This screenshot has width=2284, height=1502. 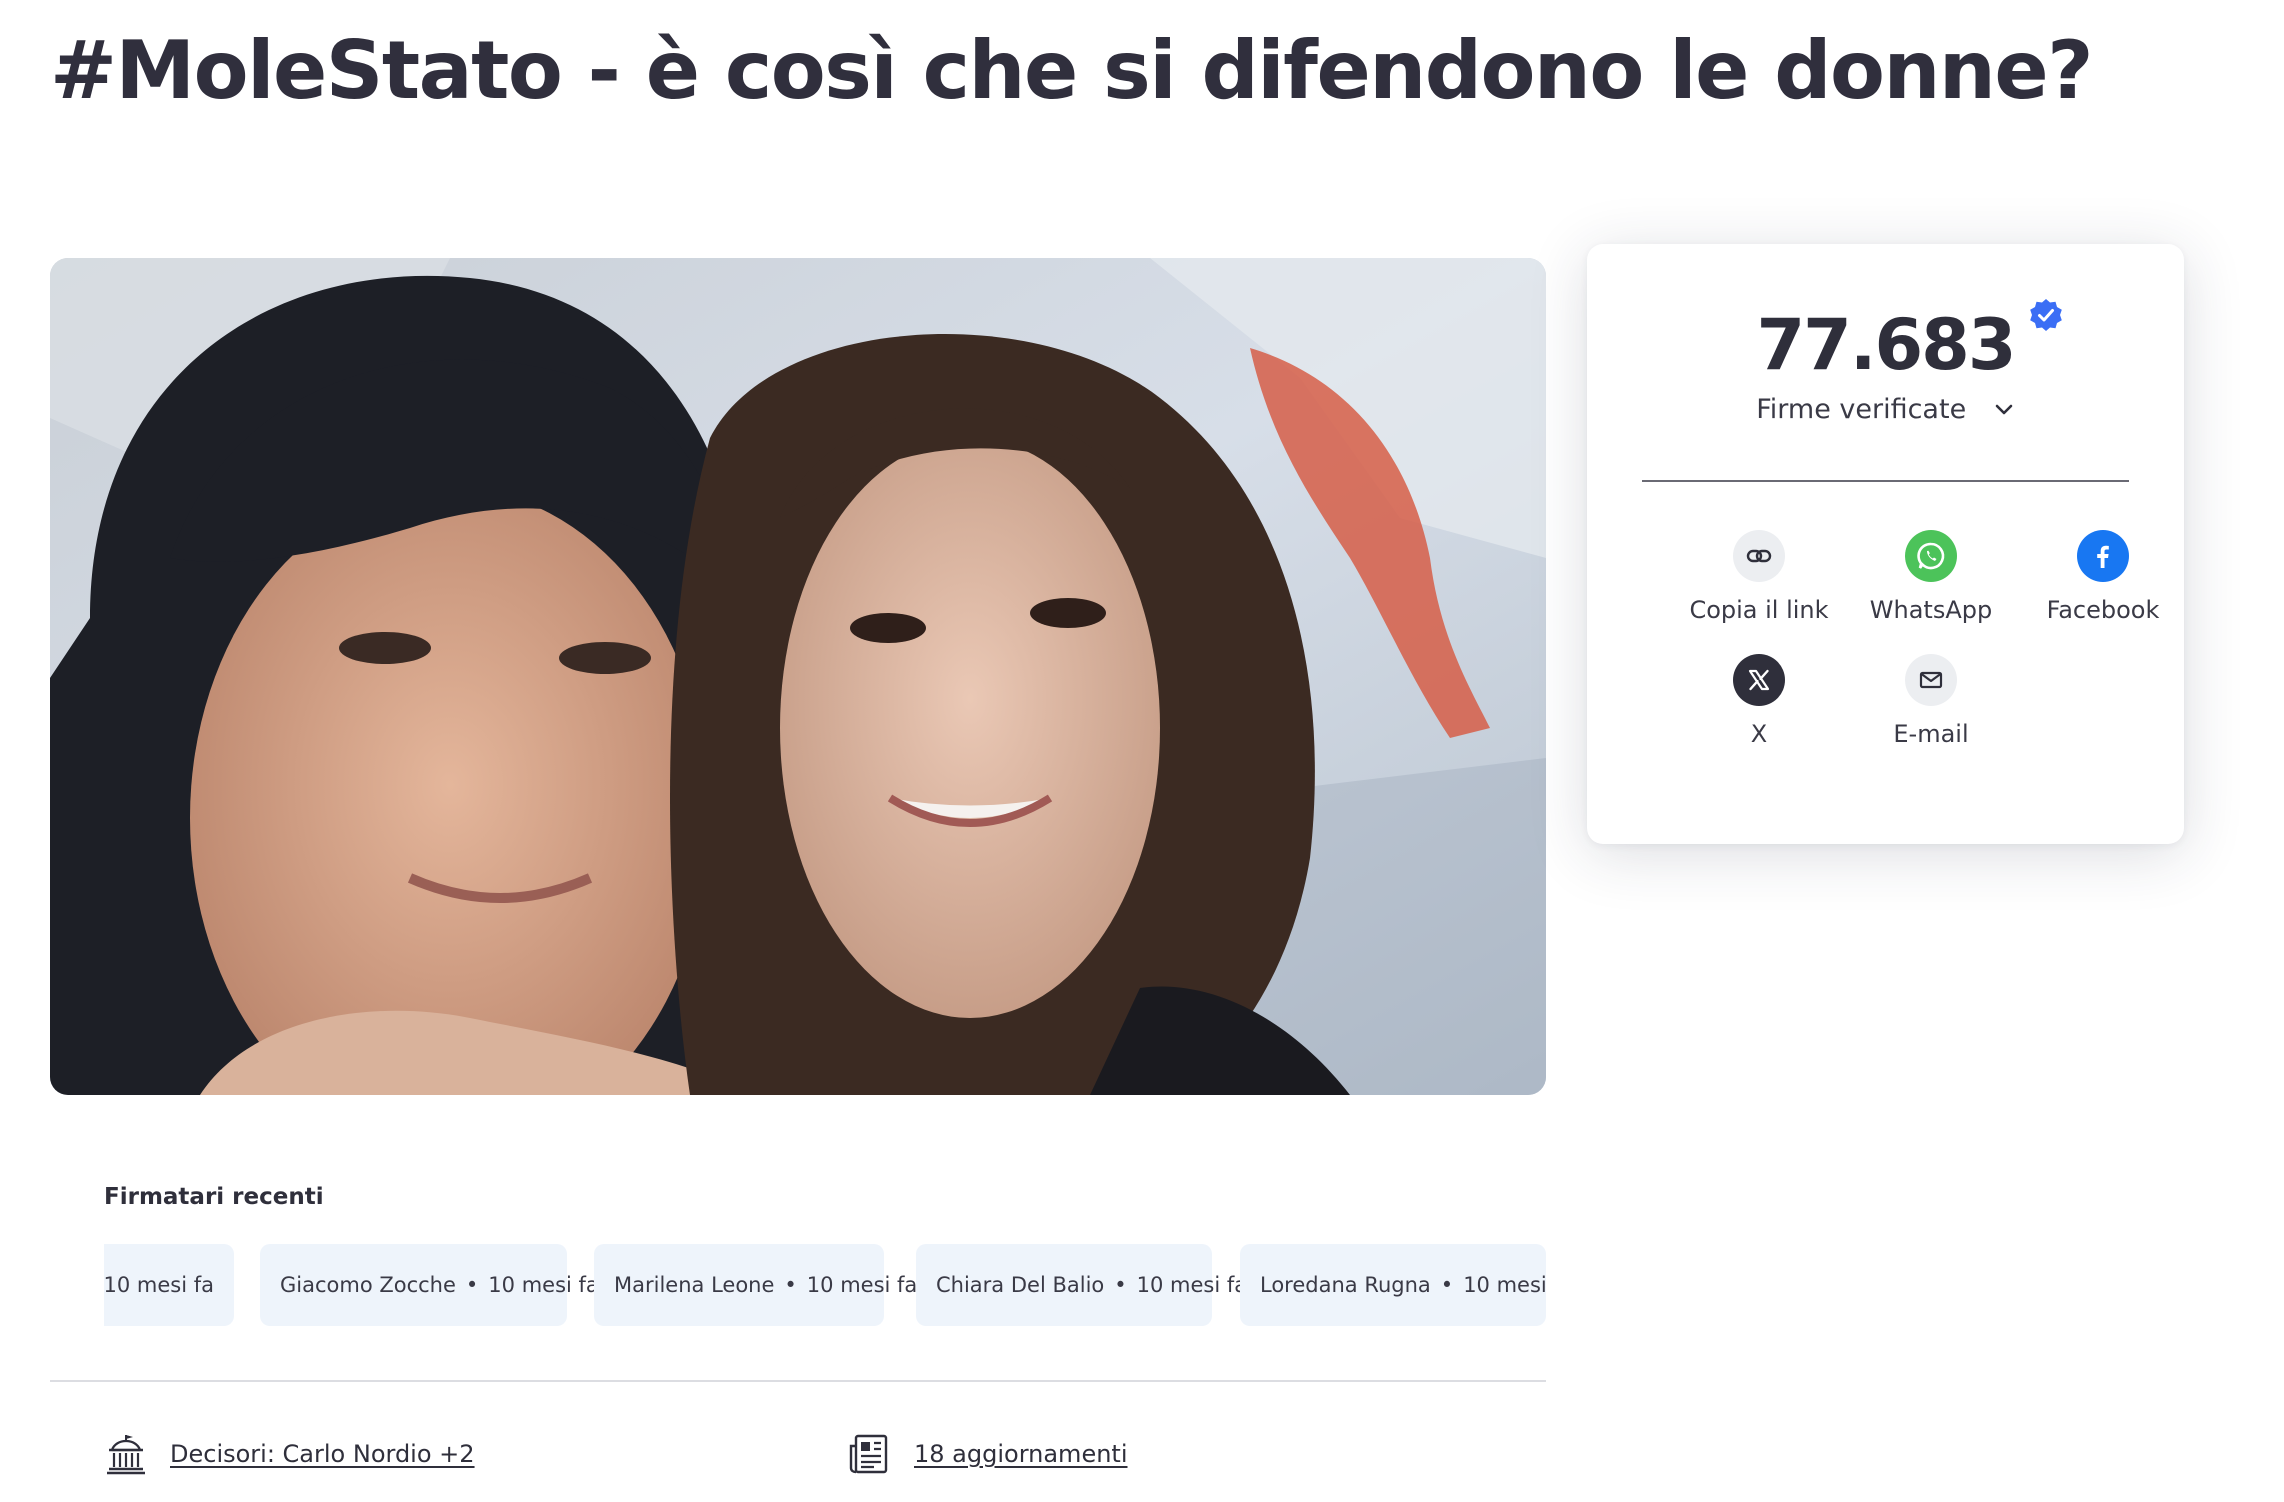 I want to click on share-x-button: X, so click(x=1759, y=701).